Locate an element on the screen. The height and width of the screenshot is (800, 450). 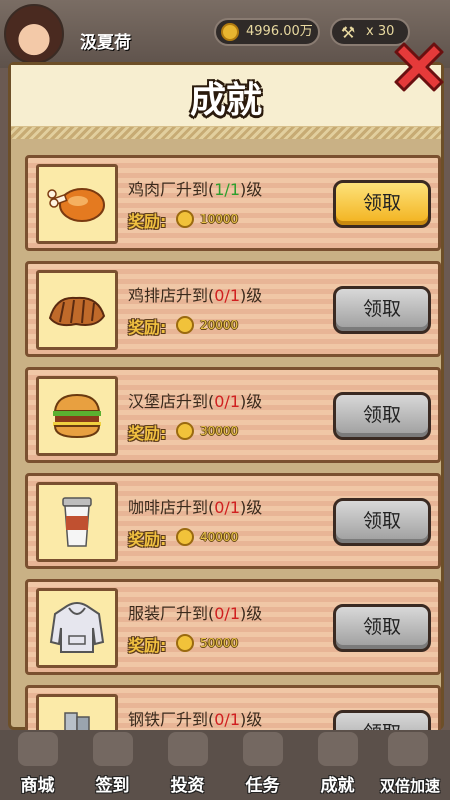
nav-label: 双倍加速 is located at coordinates (409, 786).